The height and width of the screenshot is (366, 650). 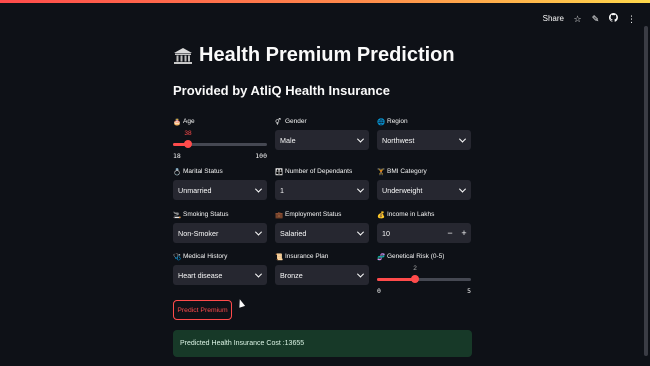 I want to click on scroll-icon: 📜, so click(x=279, y=257).